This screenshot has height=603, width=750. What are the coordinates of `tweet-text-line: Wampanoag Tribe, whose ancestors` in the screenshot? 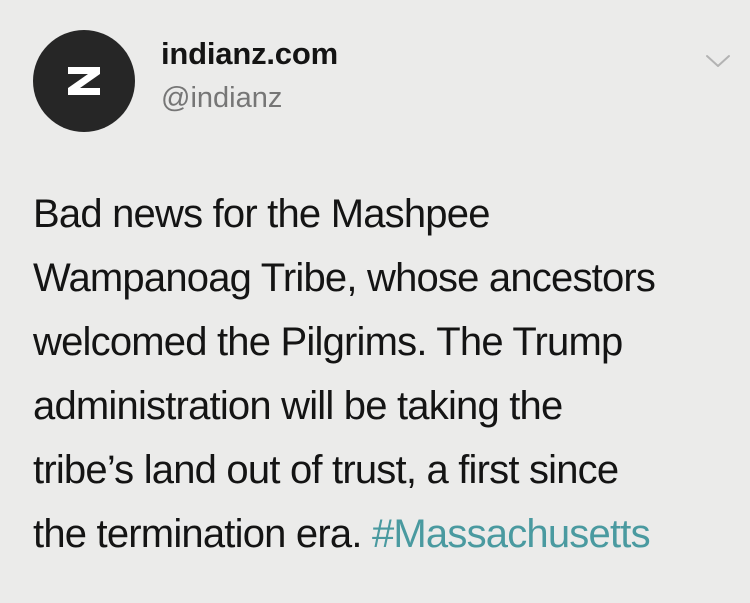 It's located at (344, 278).